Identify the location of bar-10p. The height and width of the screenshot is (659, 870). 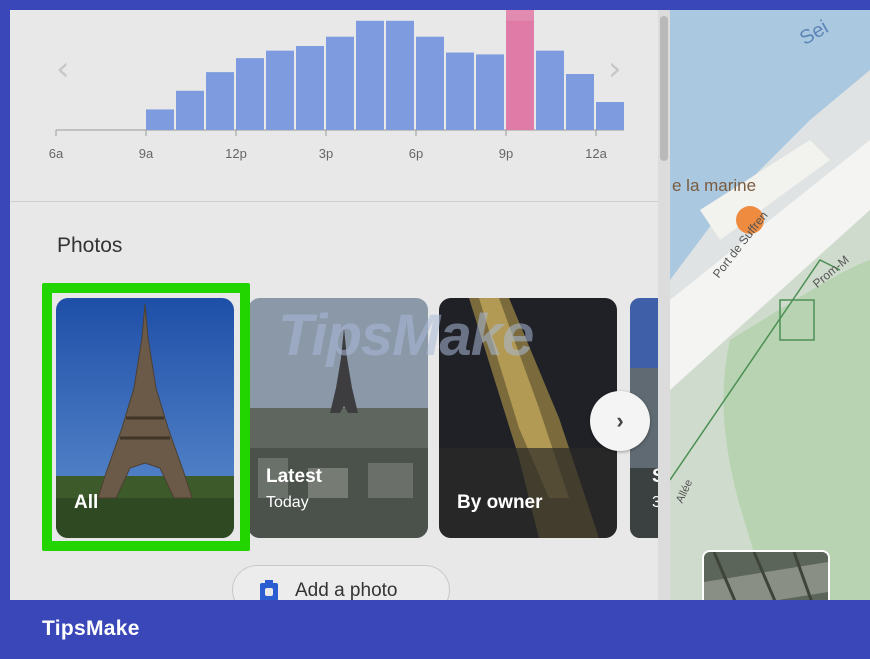
(550, 90).